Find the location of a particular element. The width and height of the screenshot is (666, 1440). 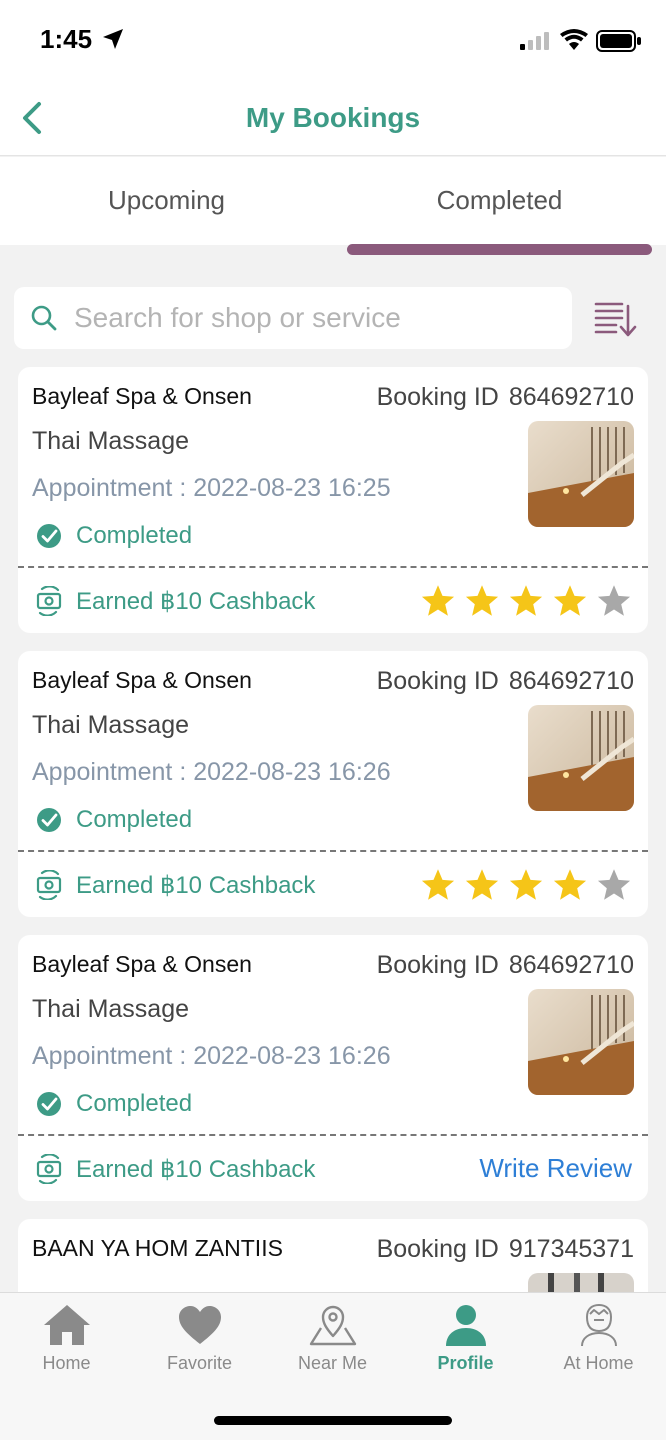

page-title: My Bookings is located at coordinates (333, 117).